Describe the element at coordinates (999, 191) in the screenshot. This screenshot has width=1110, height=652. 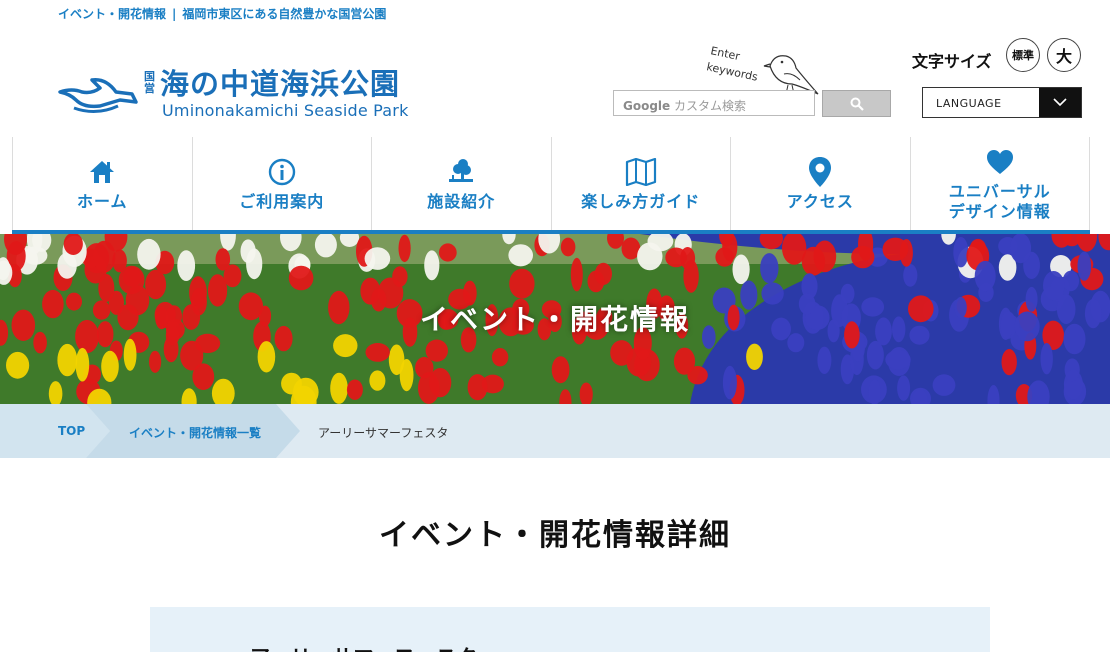
I see `nav-label-universal-design: ユニバーサル` at that location.